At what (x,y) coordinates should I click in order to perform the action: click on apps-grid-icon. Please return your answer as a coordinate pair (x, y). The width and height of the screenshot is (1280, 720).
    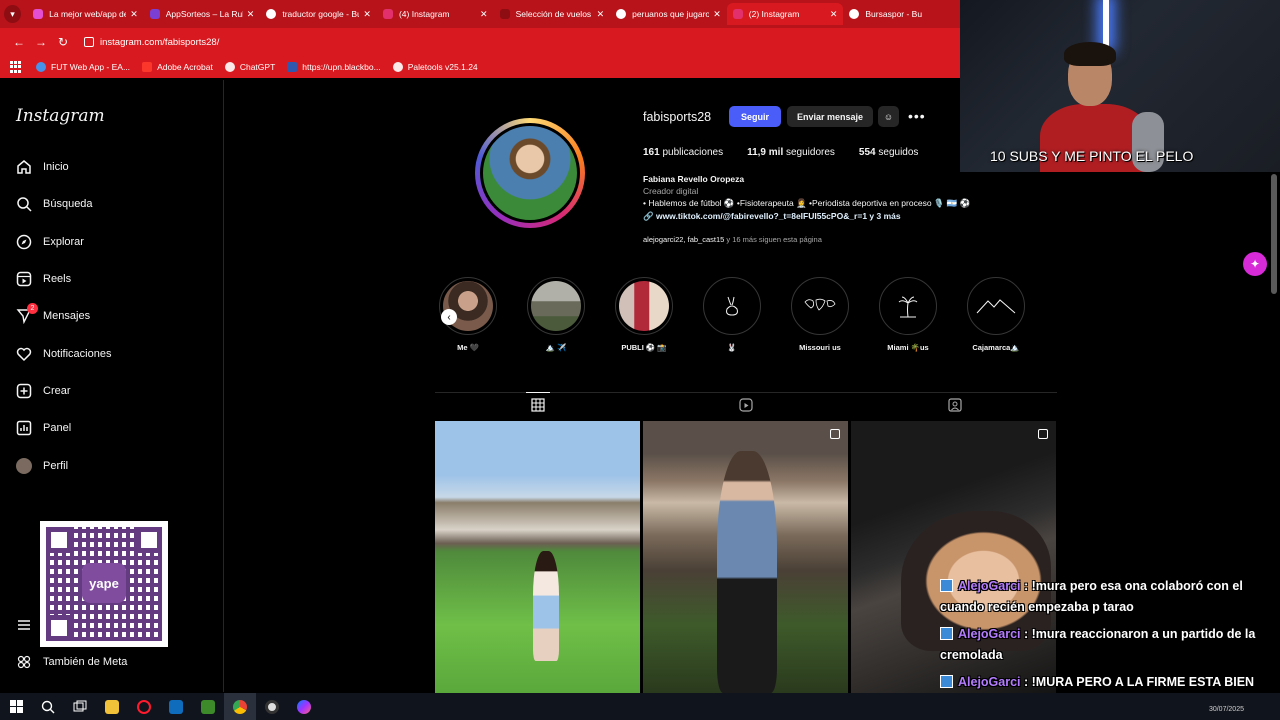
    Looking at the image, I should click on (16, 67).